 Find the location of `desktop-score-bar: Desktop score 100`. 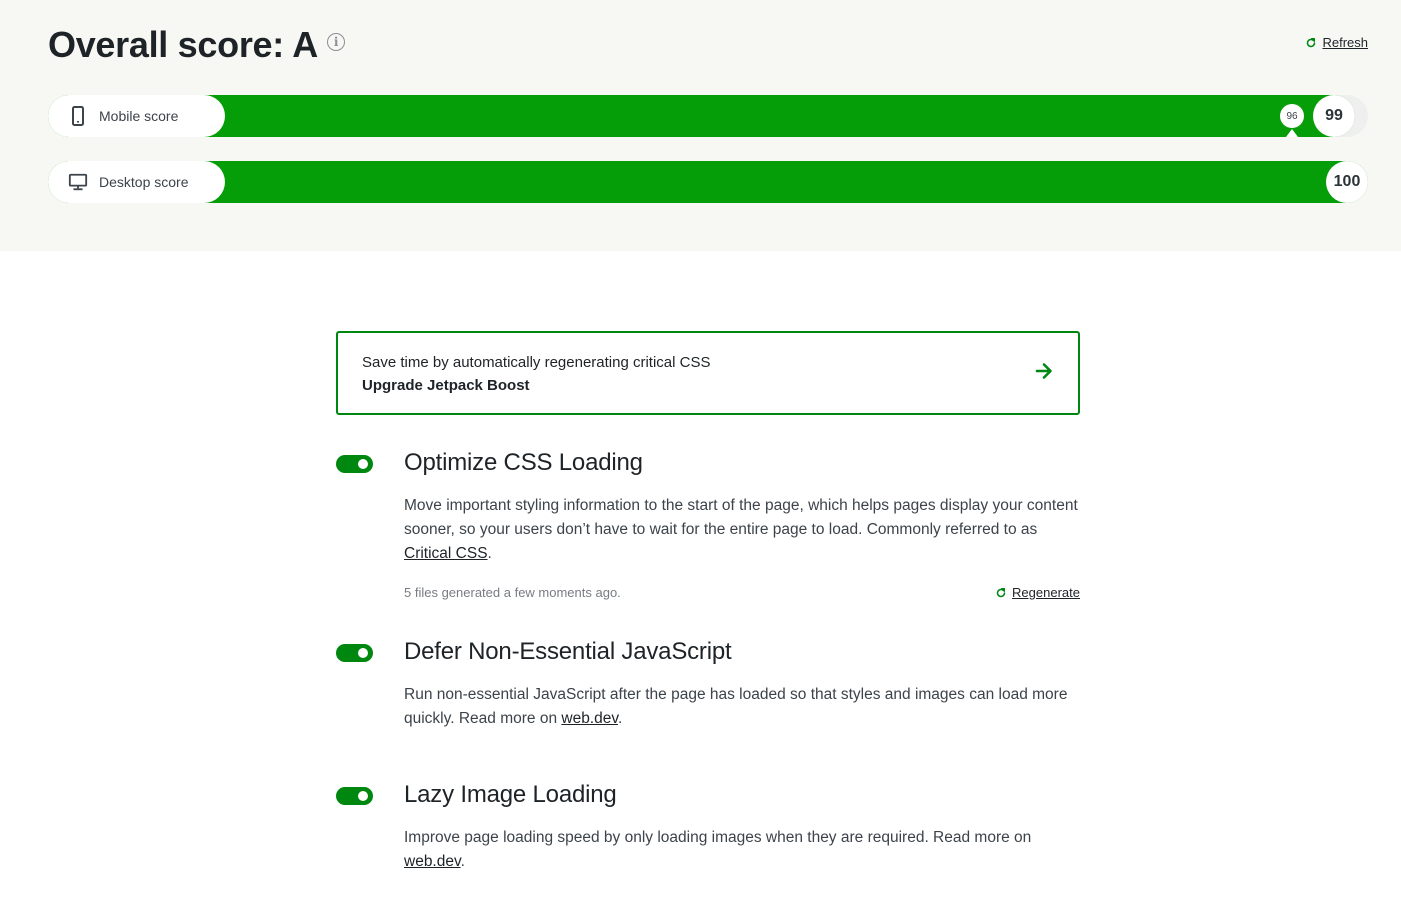

desktop-score-bar: Desktop score 100 is located at coordinates (708, 182).